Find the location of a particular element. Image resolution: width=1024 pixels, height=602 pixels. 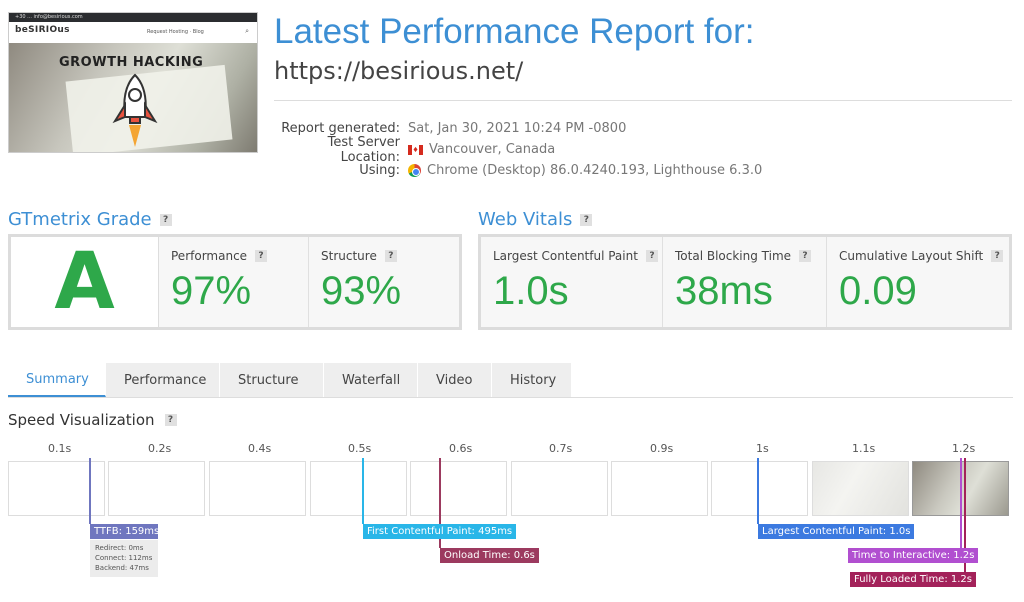

tab-history: History is located at coordinates (532, 380).